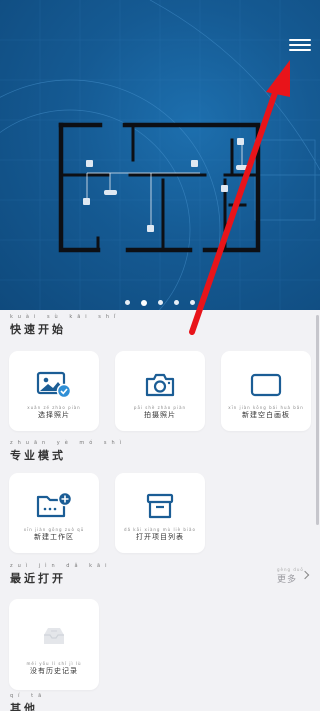 This screenshot has width=320, height=711. What do you see at coordinates (160, 415) in the screenshot?
I see `card-label-text: 拍摄照片` at bounding box center [160, 415].